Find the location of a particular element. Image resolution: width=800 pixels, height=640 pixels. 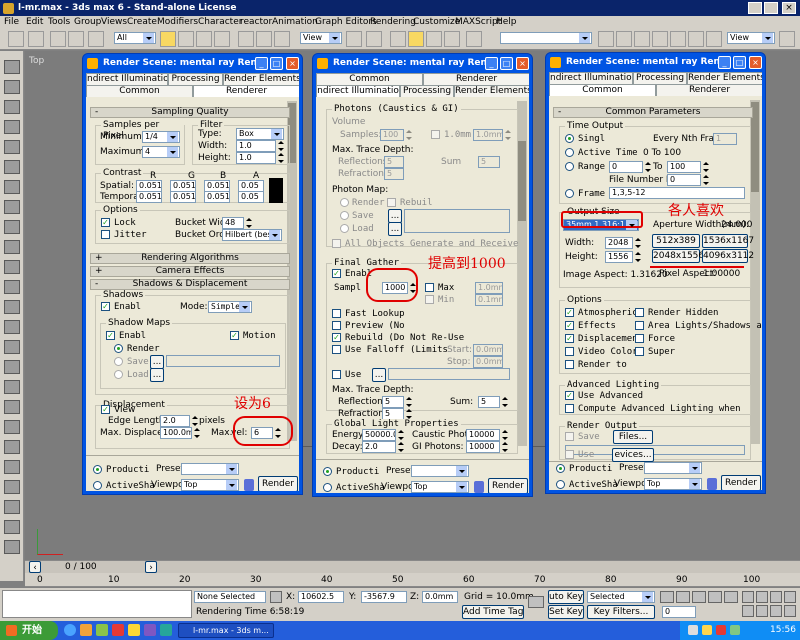

bucket-width-field: 48 is located at coordinates (233, 223).